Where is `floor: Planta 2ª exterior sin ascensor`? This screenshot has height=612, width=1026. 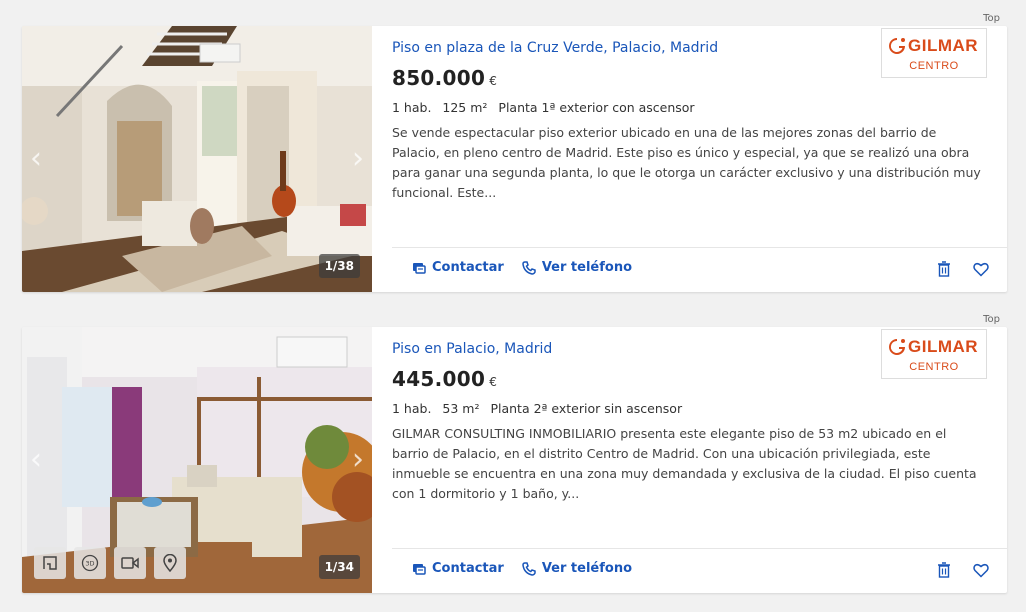
floor: Planta 2ª exterior sin ascensor is located at coordinates (586, 408).